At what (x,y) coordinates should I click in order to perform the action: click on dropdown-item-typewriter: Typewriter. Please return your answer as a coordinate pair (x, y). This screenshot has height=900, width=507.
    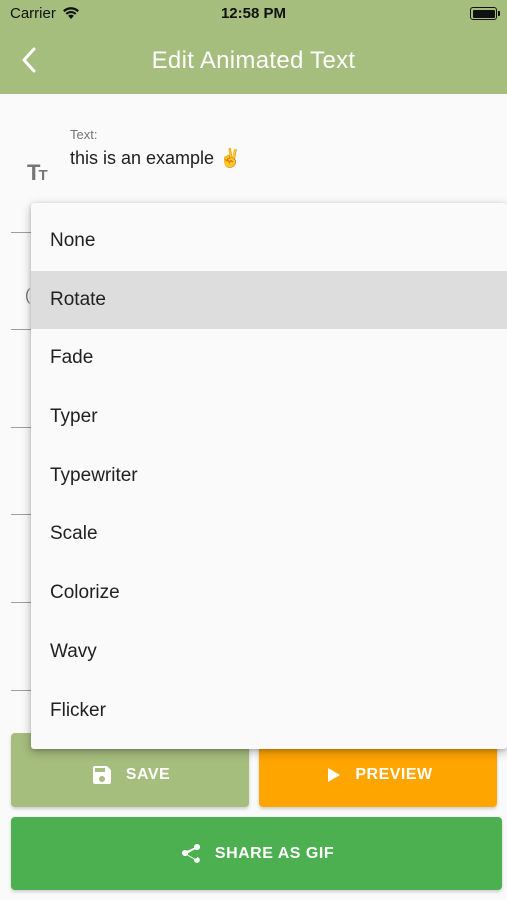
    Looking at the image, I should click on (269, 476).